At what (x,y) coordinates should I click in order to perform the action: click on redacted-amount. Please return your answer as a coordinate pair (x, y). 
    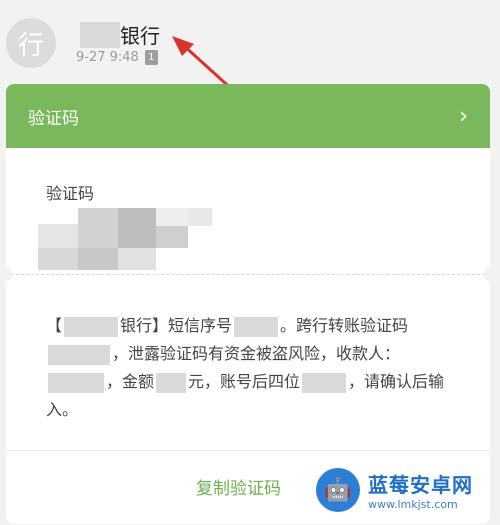
    Looking at the image, I should click on (171, 382).